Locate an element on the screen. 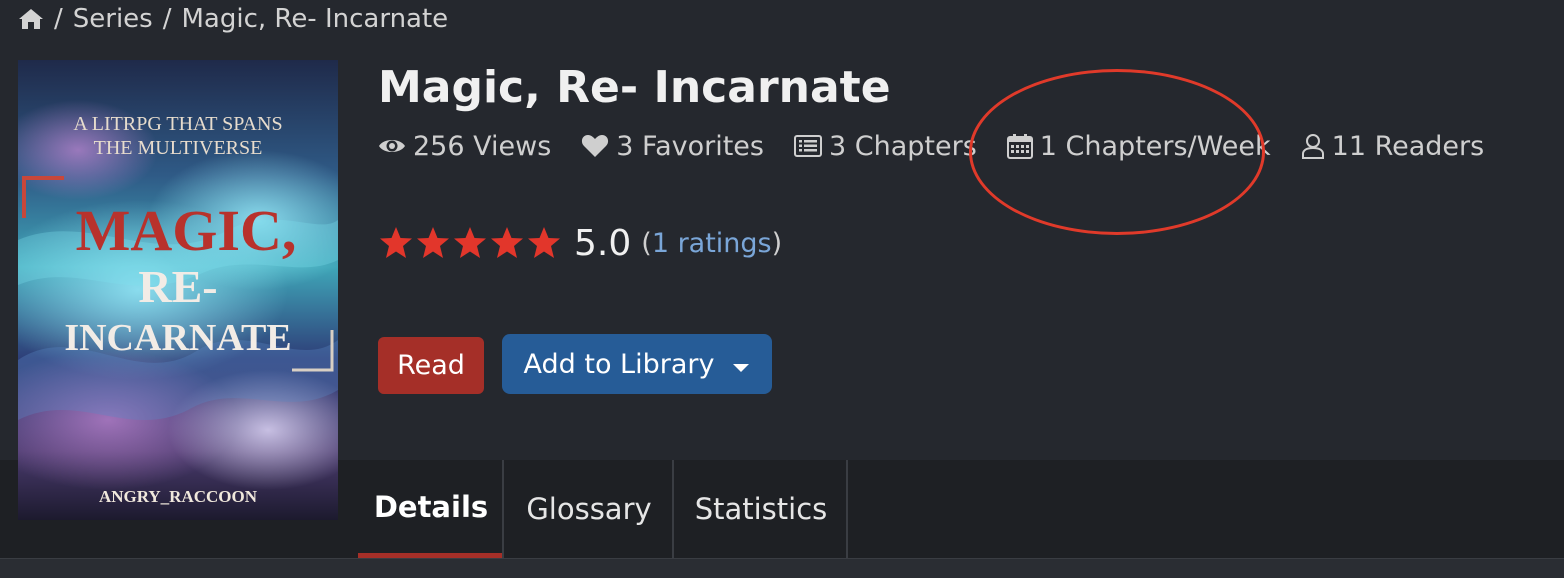 Image resolution: width=1564 pixels, height=578 pixels. add-to-library-button: Add to Library is located at coordinates (637, 364).